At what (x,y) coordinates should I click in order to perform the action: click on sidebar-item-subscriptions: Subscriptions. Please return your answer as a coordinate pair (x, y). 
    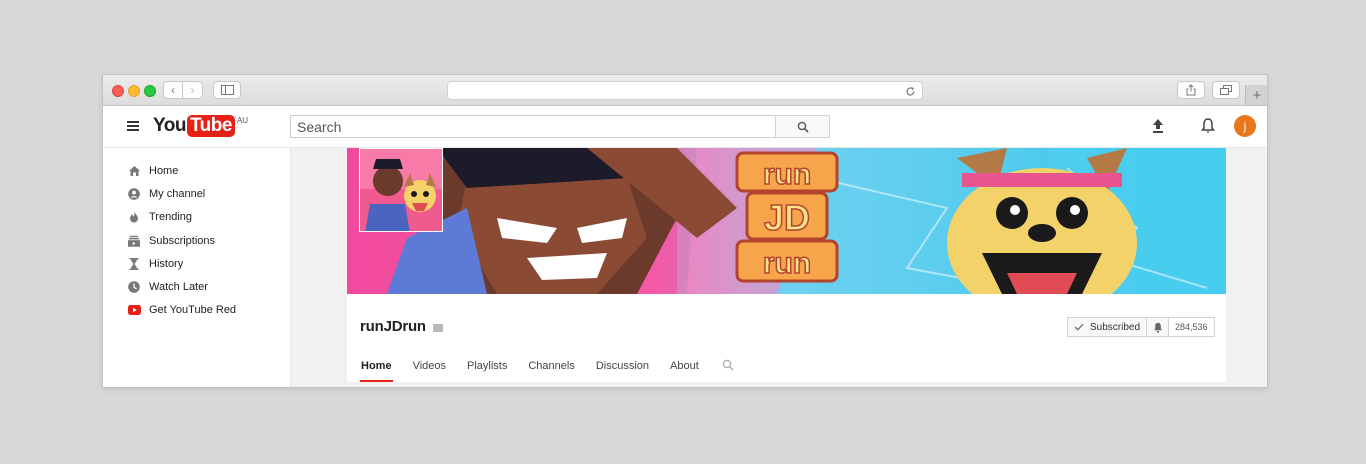
    Looking at the image, I should click on (196, 240).